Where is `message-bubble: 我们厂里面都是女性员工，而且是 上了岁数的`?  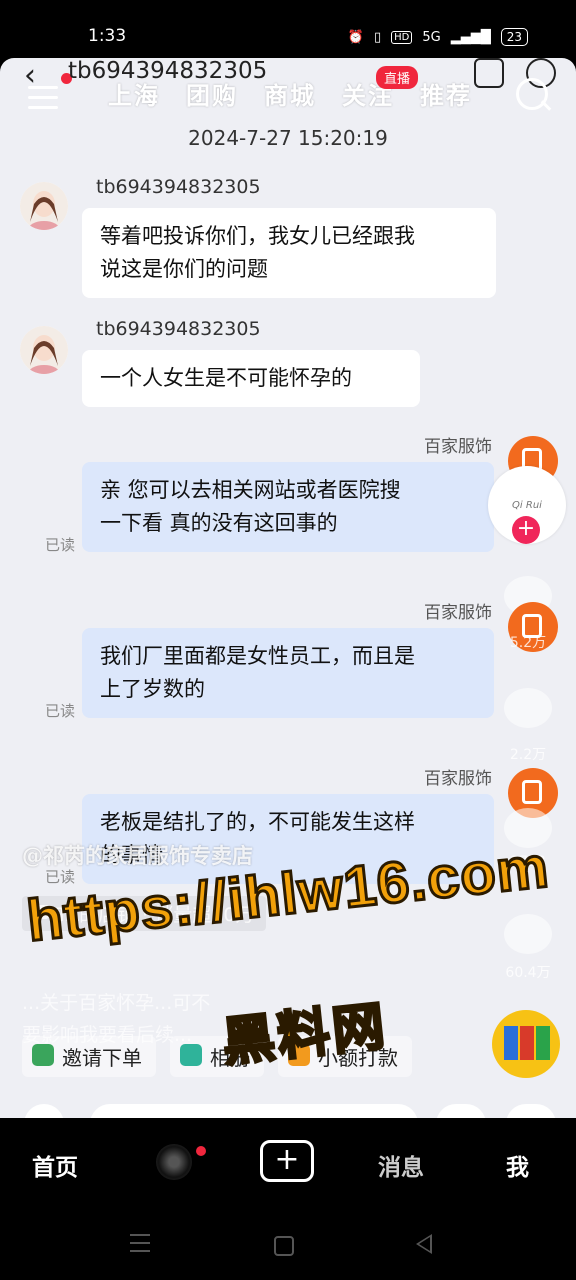 message-bubble: 我们厂里面都是女性员工，而且是 上了岁数的 is located at coordinates (288, 673).